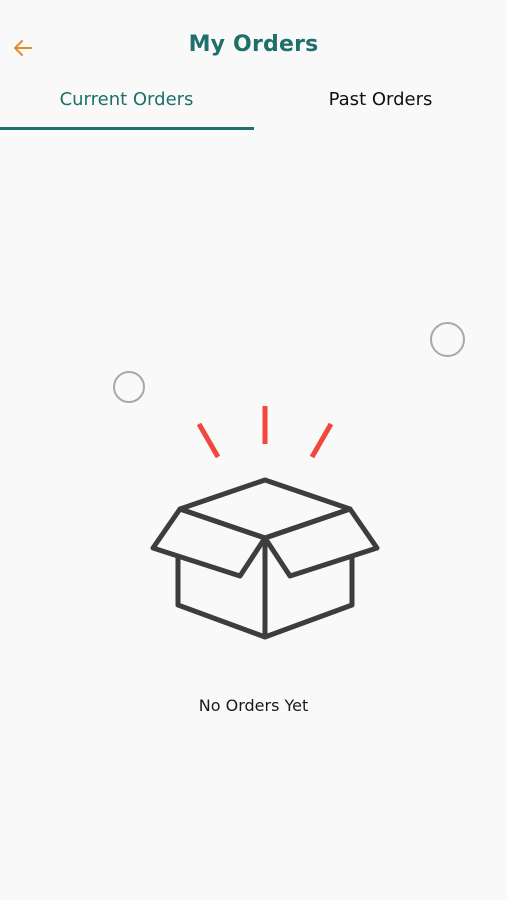 The width and height of the screenshot is (507, 900). I want to click on app-bar: My Orders, so click(253, 48).